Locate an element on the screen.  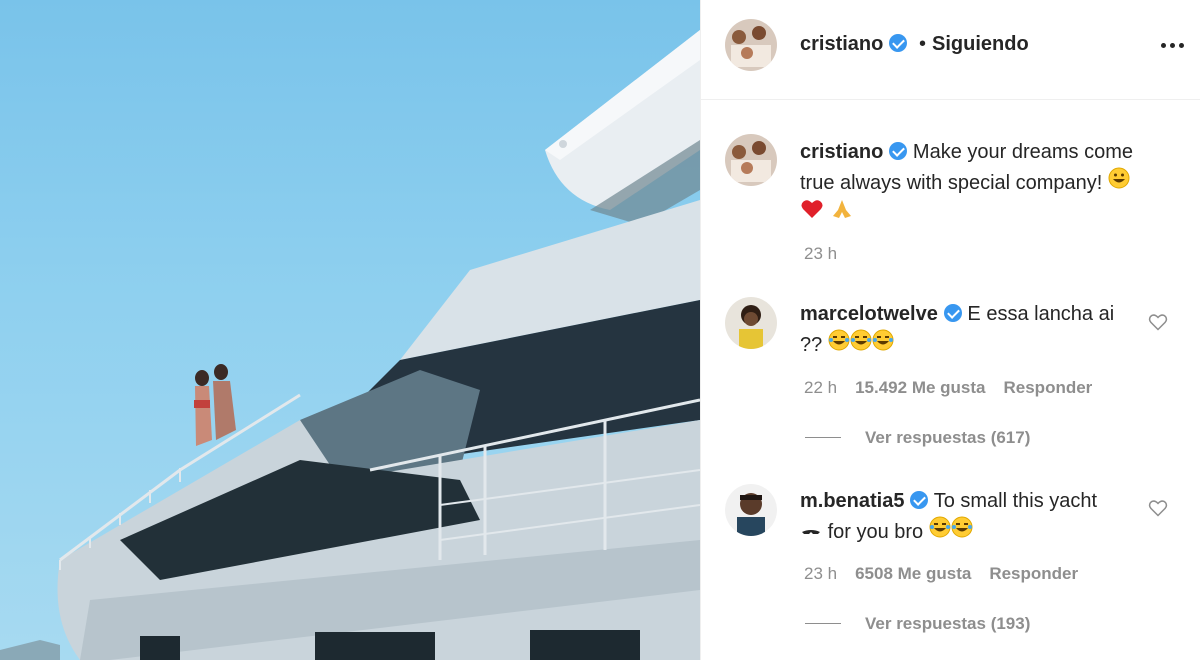
comment-meta: 22 h 15.492 Me gusta Responder is located at coordinates (948, 388).